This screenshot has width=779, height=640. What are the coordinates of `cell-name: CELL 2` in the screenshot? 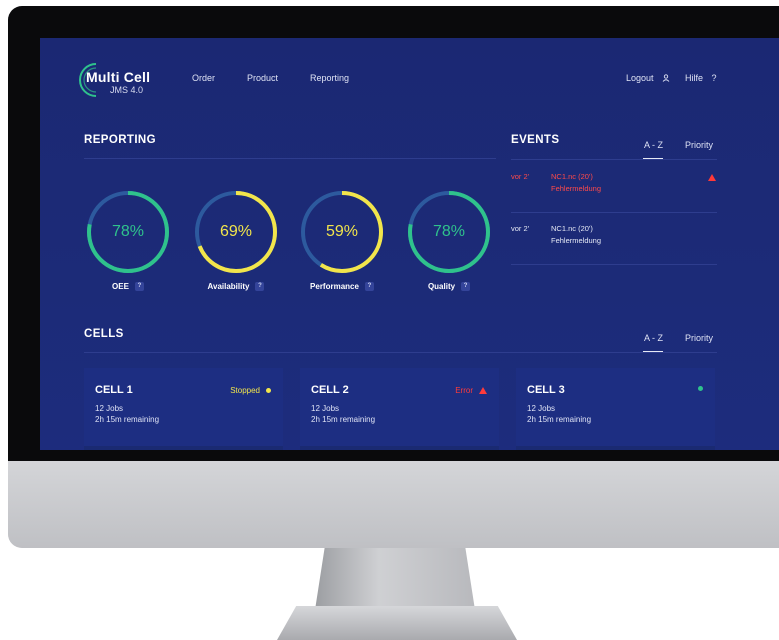 It's located at (330, 390).